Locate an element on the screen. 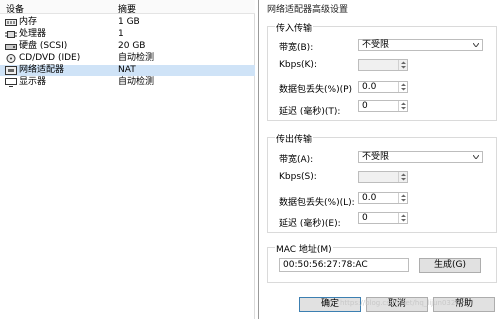 This screenshot has width=500, height=319. mac-group-label: MAC 地址(M) is located at coordinates (304, 248).